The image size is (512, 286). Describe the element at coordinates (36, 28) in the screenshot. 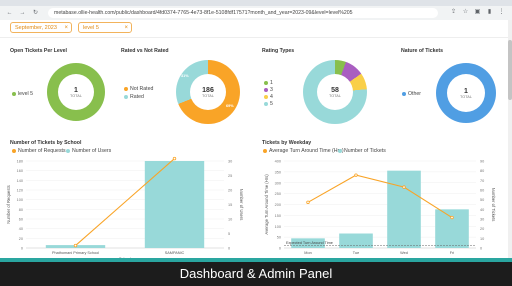

I see `month-filter-value: September, 2023` at that location.